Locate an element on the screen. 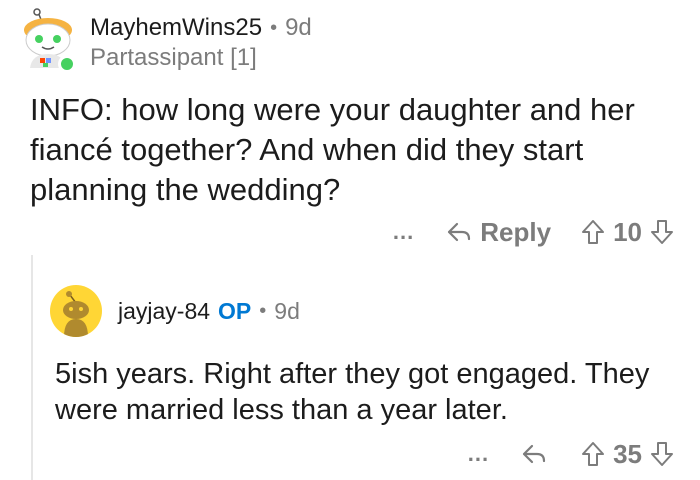 The image size is (700, 480). reply-button: Reply is located at coordinates (498, 232).